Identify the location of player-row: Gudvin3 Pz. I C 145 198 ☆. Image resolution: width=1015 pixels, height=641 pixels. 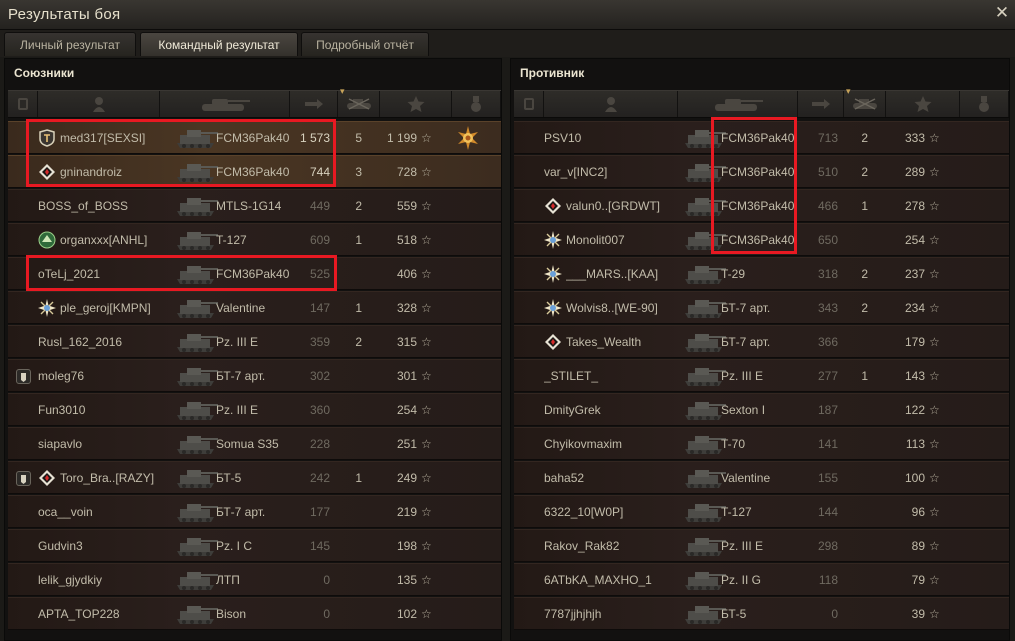
(254, 545).